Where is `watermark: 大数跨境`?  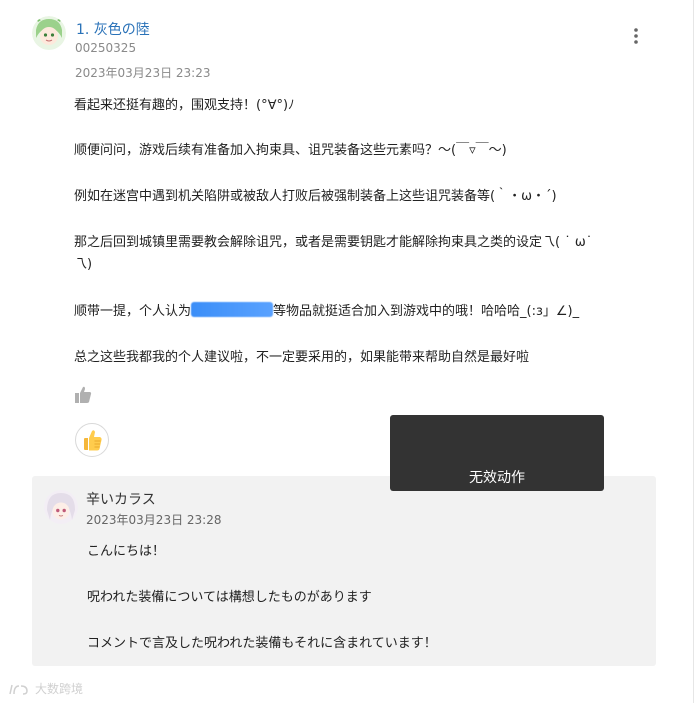
watermark: 大数跨境 is located at coordinates (45, 688).